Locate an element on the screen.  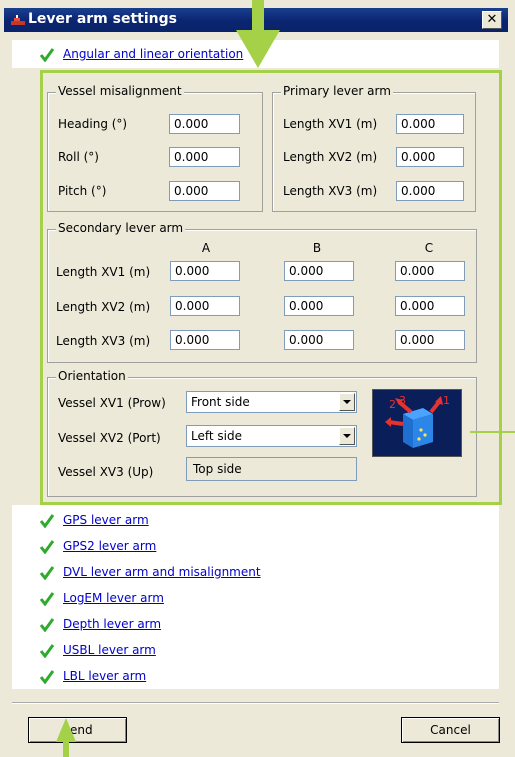
bottom-arrow-shaft is located at coordinates (66, 748).